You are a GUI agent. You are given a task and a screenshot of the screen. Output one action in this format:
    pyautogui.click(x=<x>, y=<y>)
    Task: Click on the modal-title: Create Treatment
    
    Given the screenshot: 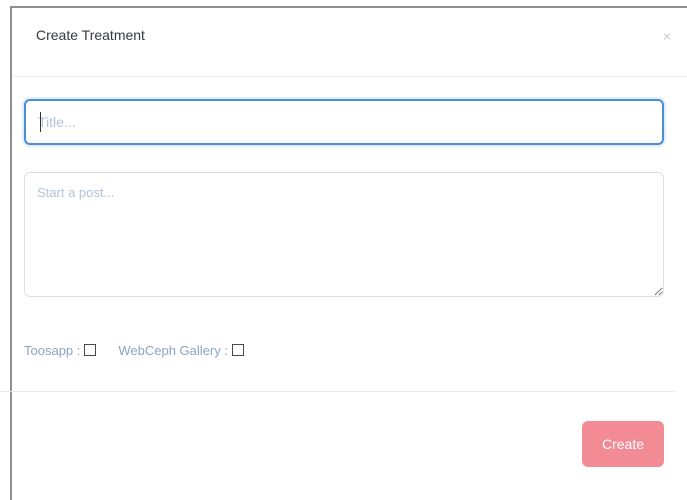 What is the action you would take?
    pyautogui.click(x=90, y=35)
    